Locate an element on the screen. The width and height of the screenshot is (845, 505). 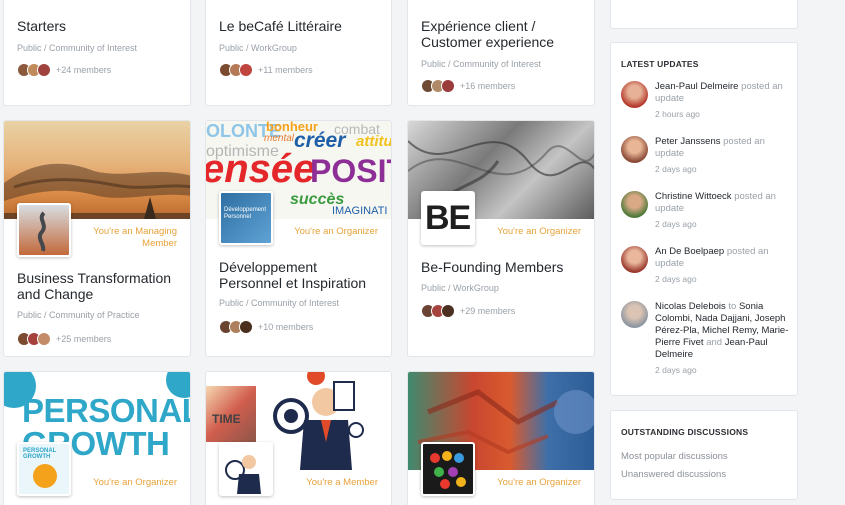
group-title: Le beCafé Littéraire is located at coordinates (280, 26).